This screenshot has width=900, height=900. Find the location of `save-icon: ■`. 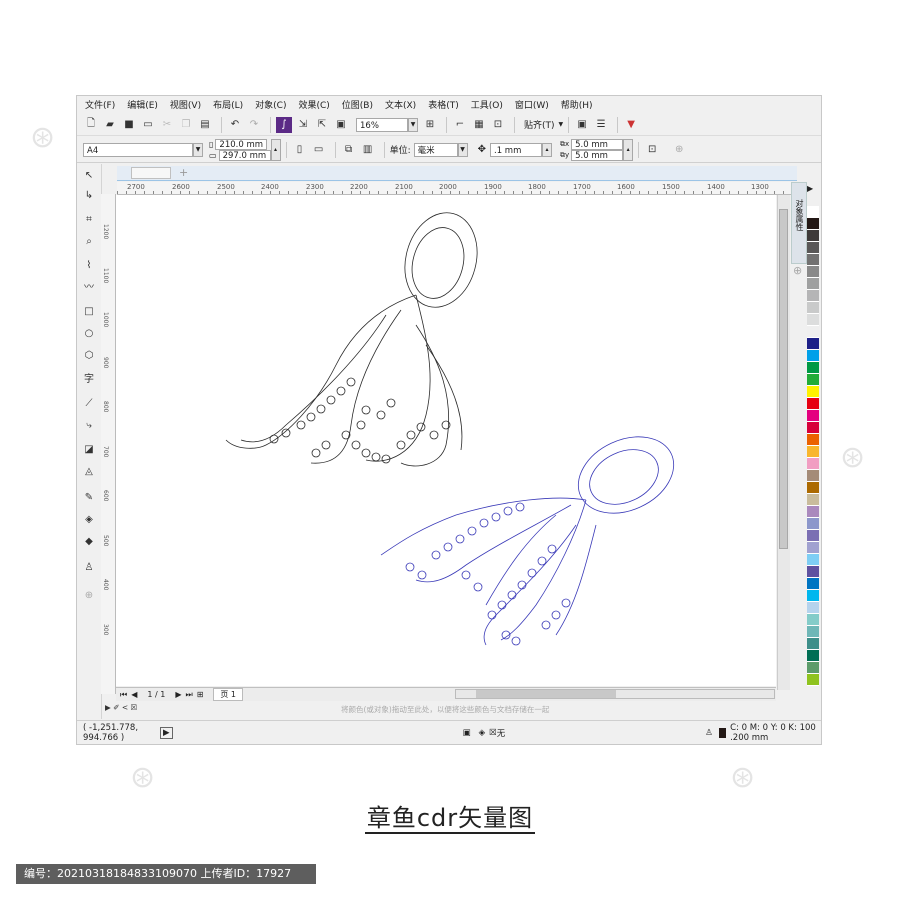

save-icon: ■ is located at coordinates (129, 125).